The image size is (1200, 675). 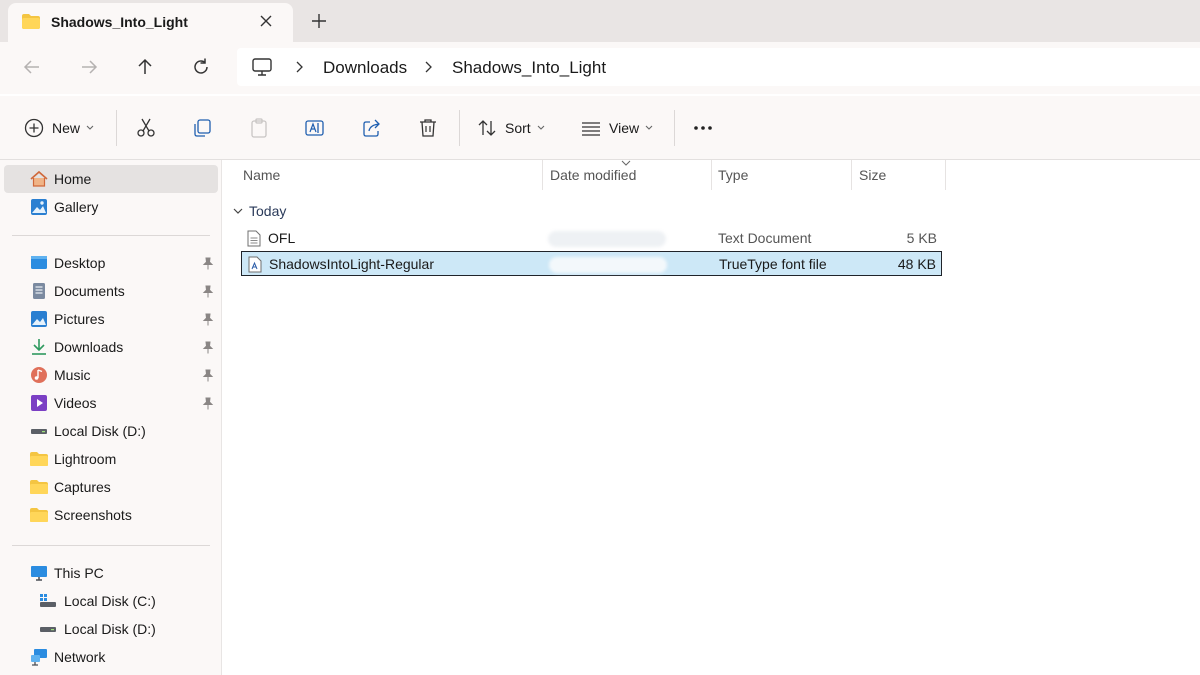 I want to click on home-icon, so click(x=39, y=178).